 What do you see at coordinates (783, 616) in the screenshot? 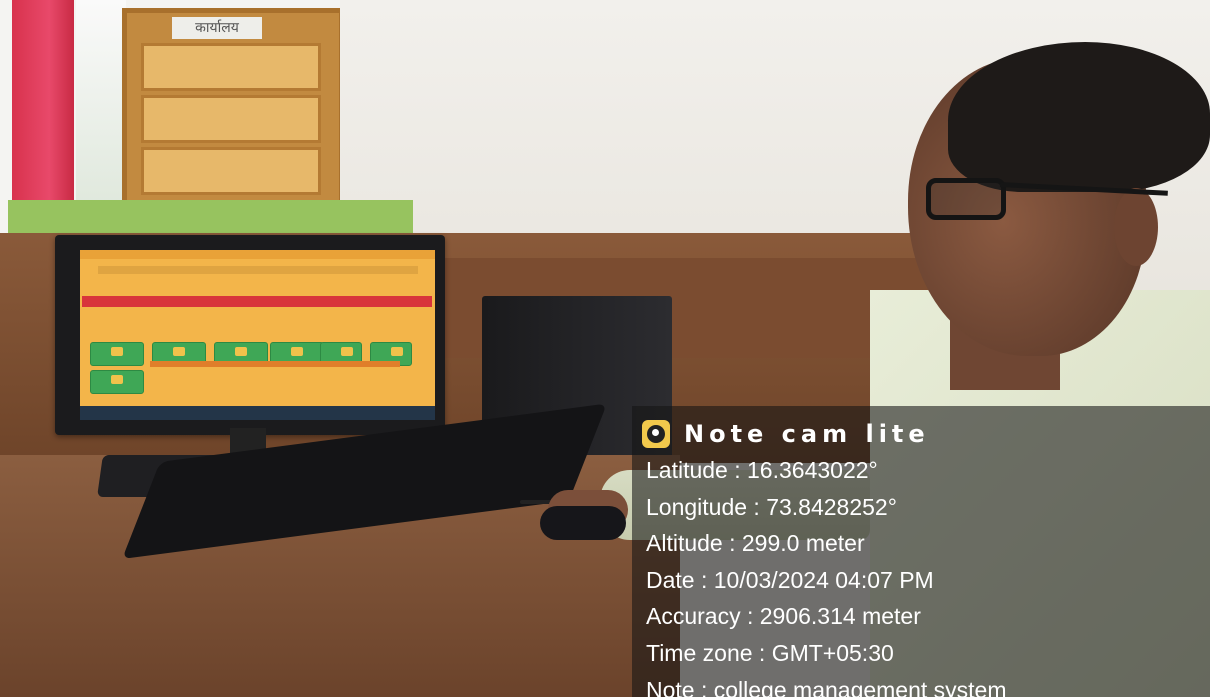
I see `accuracy-text: Accuracy : 2906.314 meter` at bounding box center [783, 616].